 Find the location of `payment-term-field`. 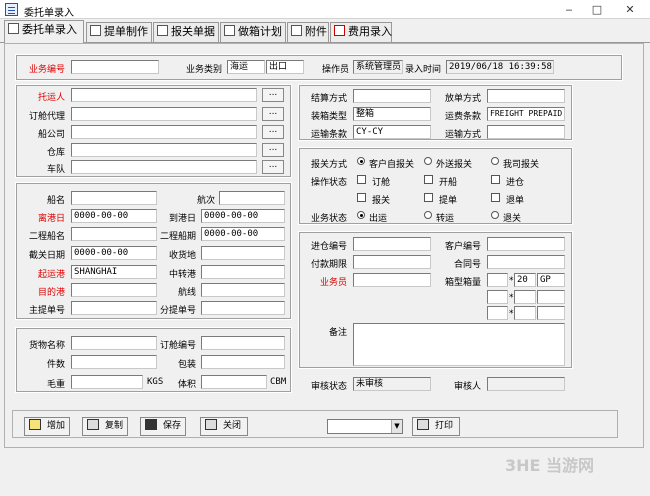

payment-term-field is located at coordinates (392, 262).